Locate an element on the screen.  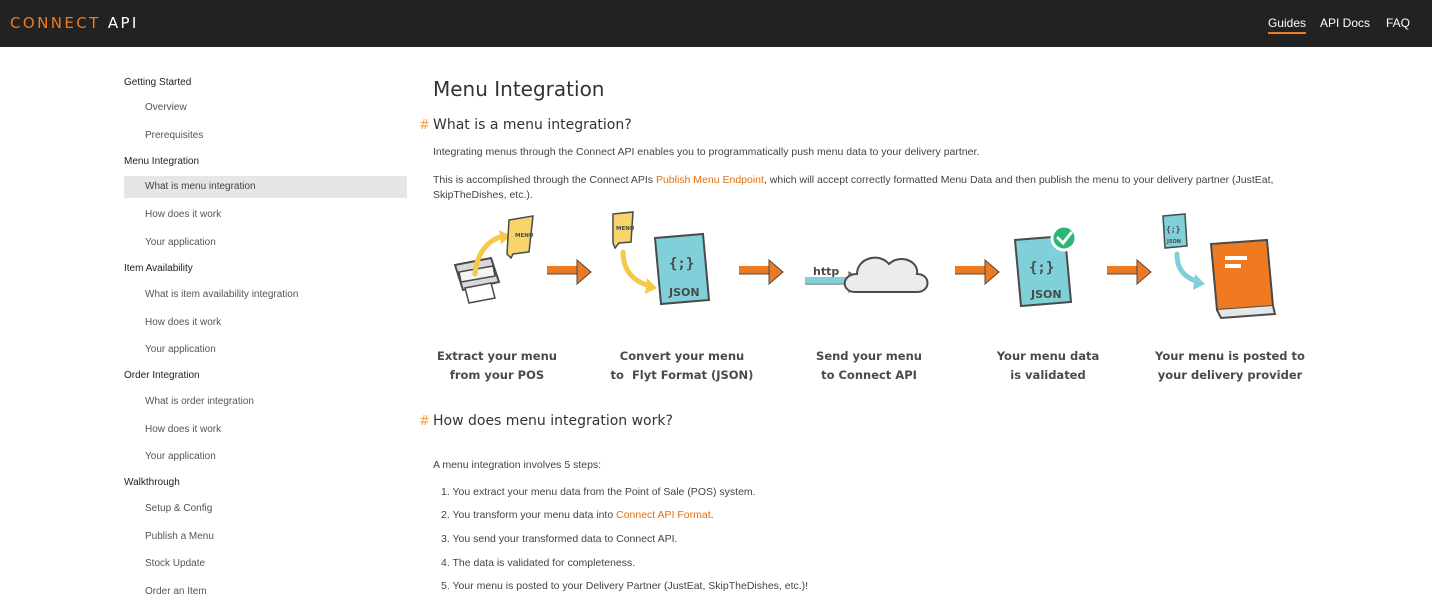
pos-printer-icon is located at coordinates (493, 259).